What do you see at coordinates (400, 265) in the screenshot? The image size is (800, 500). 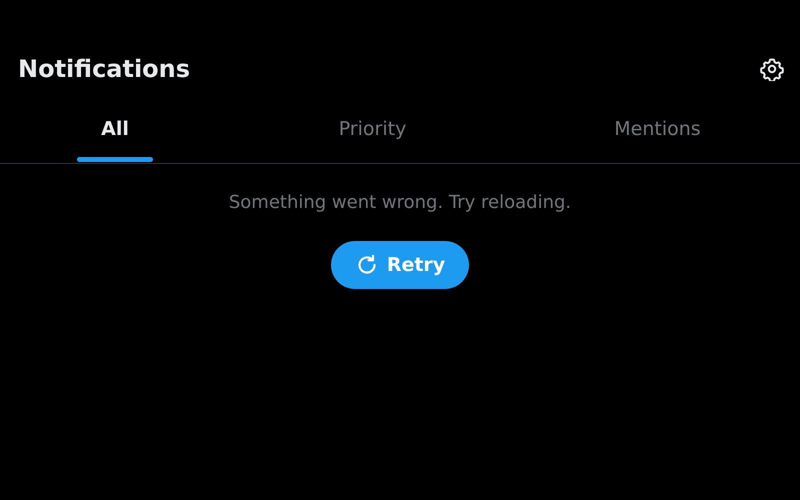 I see `retry-button: Retry` at bounding box center [400, 265].